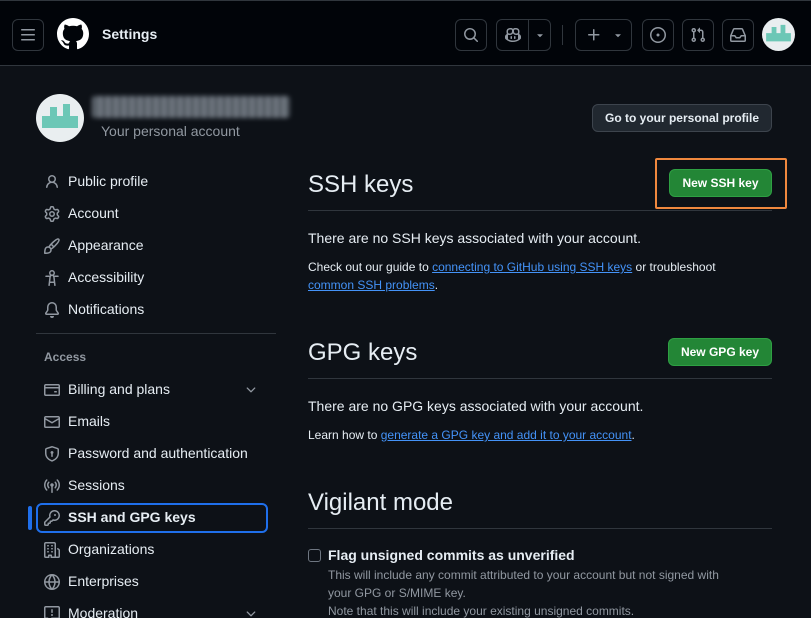  Describe the element at coordinates (523, 35) in the screenshot. I see `copilot-button-group` at that location.